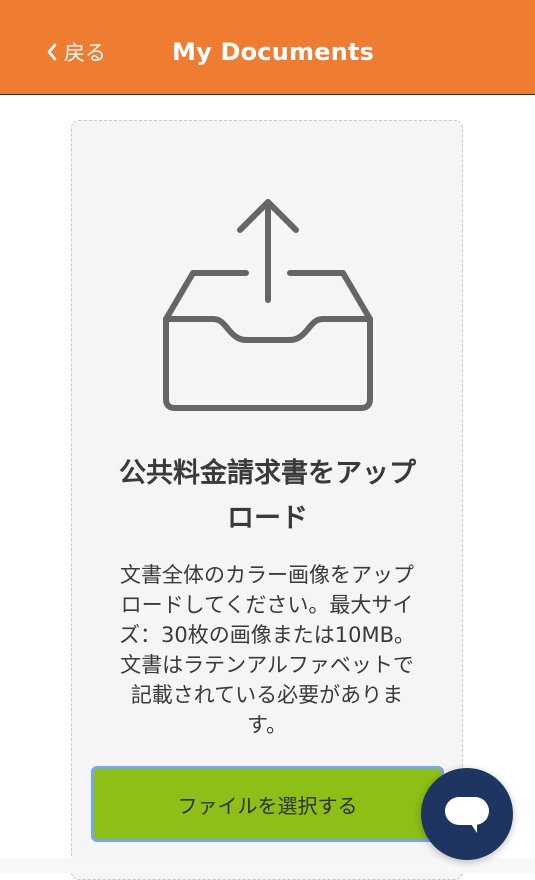 The image size is (535, 880). I want to click on chevron-left-icon, so click(52, 52).